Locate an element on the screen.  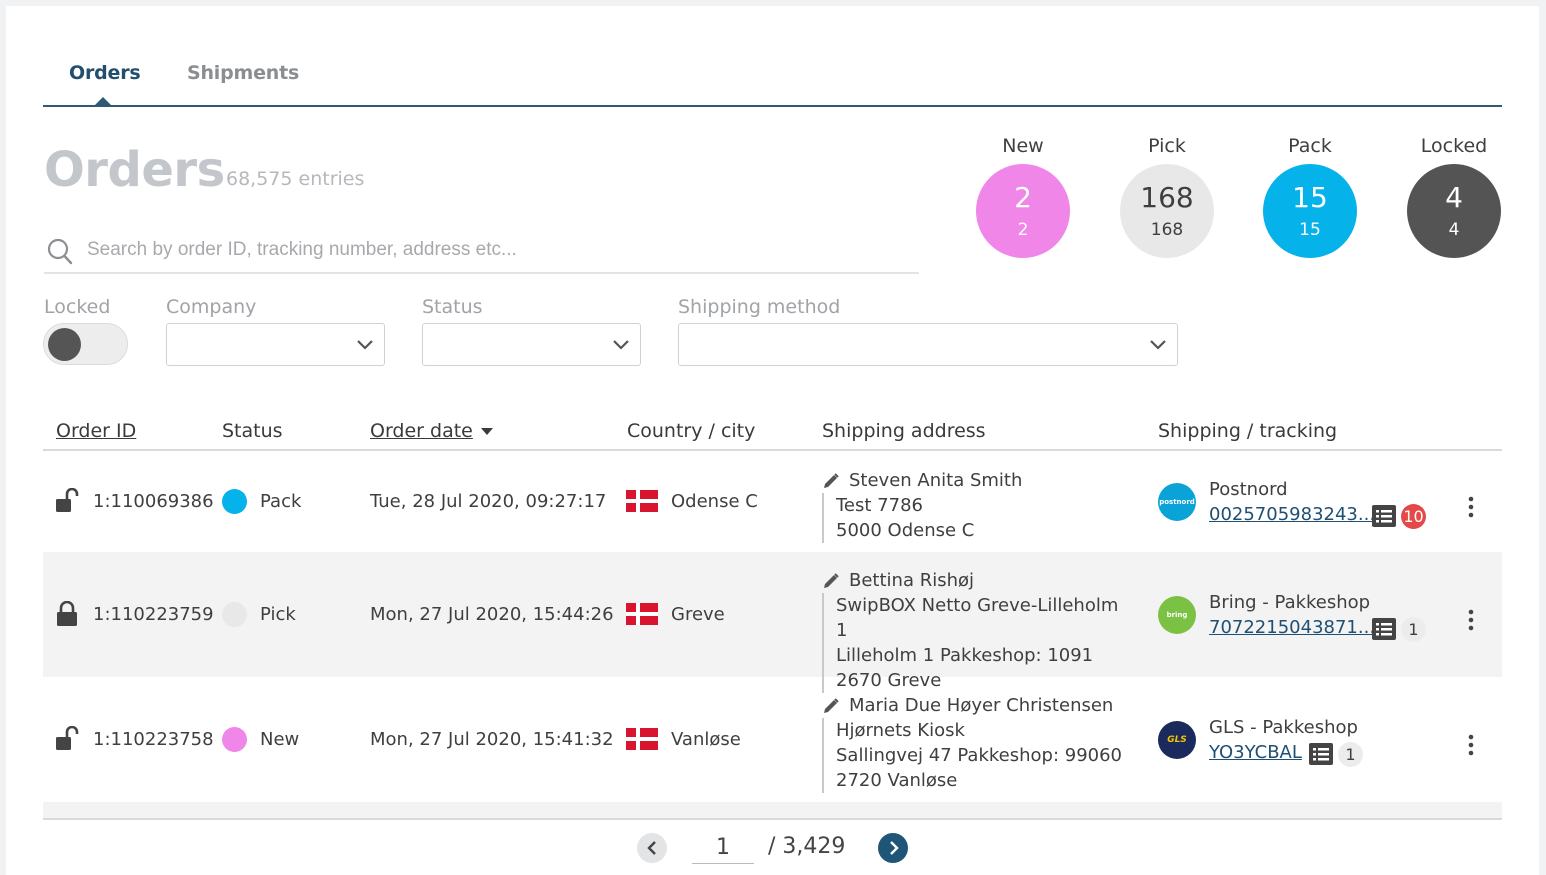
stat-new: New 2 2 is located at coordinates (1023, 197).